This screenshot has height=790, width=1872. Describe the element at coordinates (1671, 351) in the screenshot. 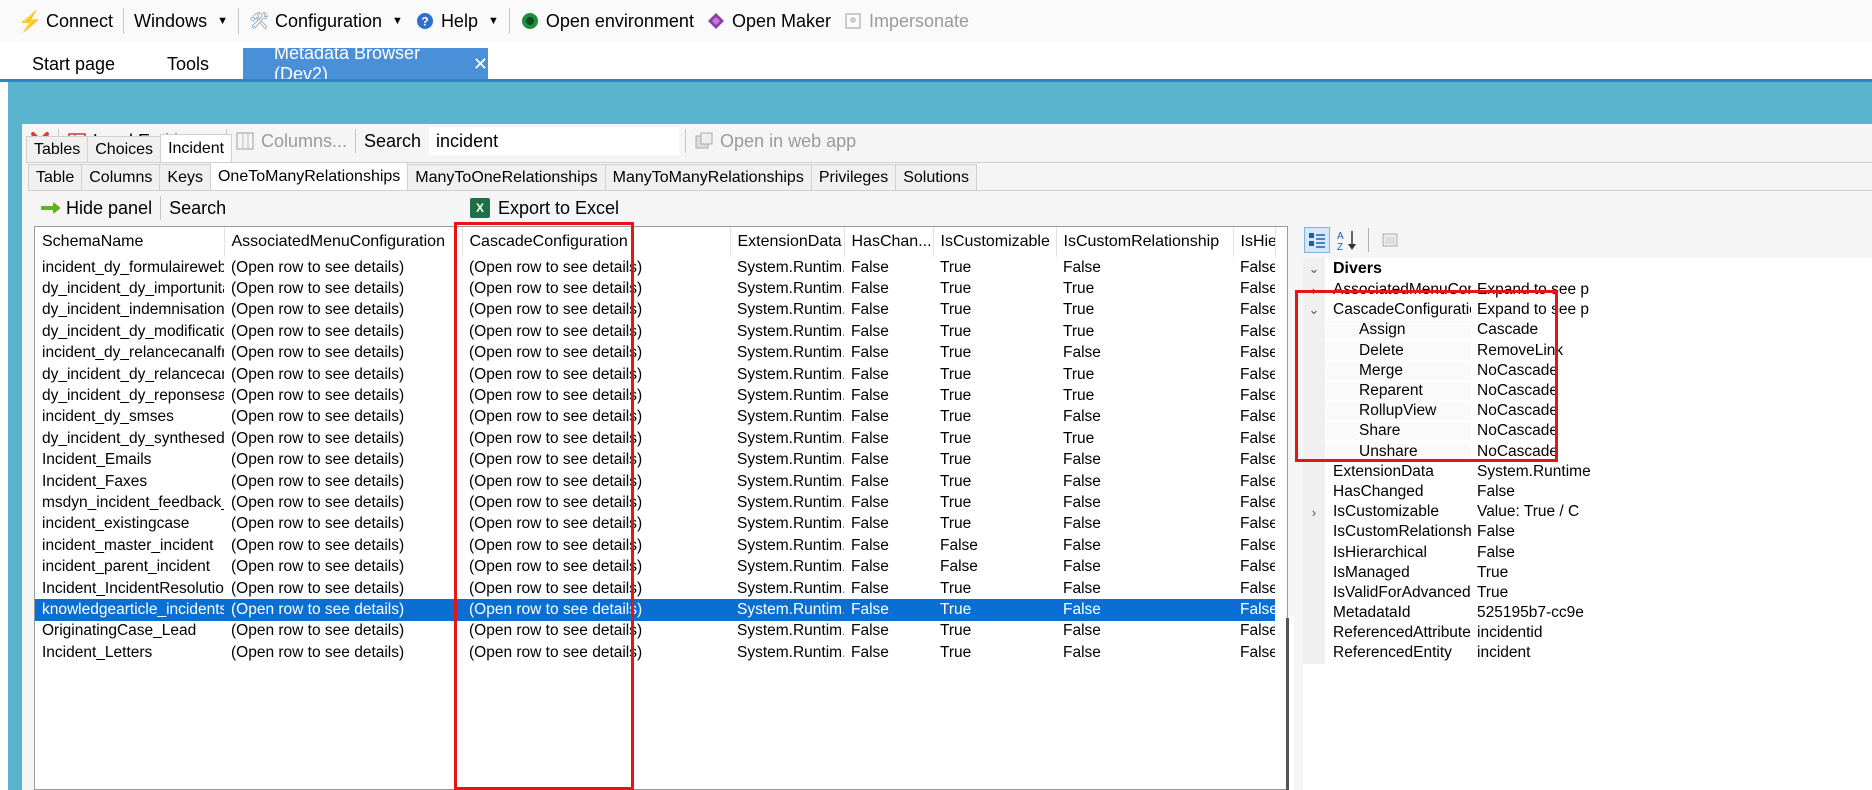

I see `property-value: RemoveLink` at that location.